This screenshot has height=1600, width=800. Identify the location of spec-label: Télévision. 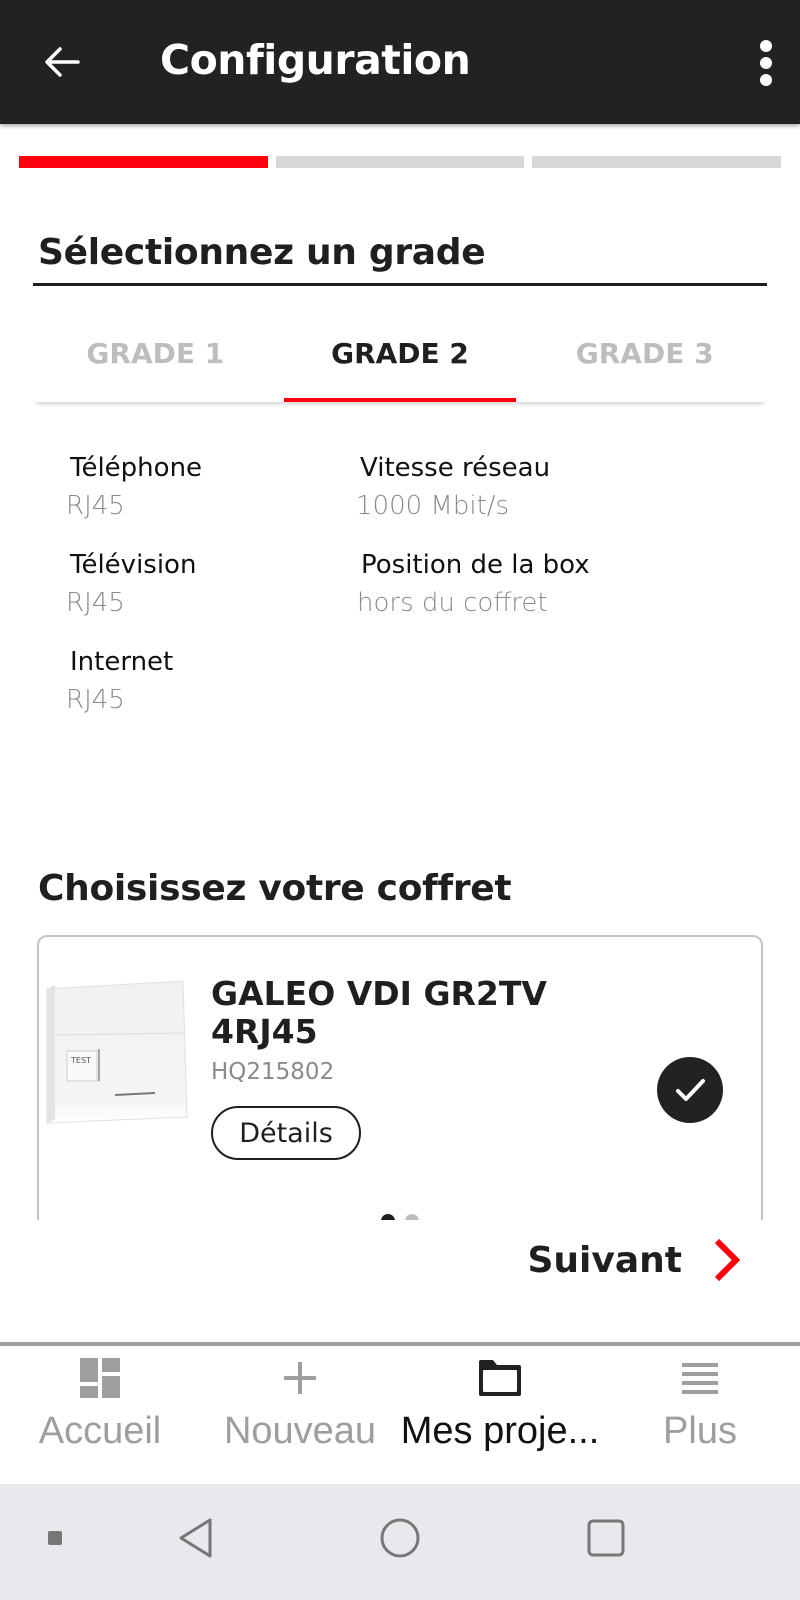
(133, 565).